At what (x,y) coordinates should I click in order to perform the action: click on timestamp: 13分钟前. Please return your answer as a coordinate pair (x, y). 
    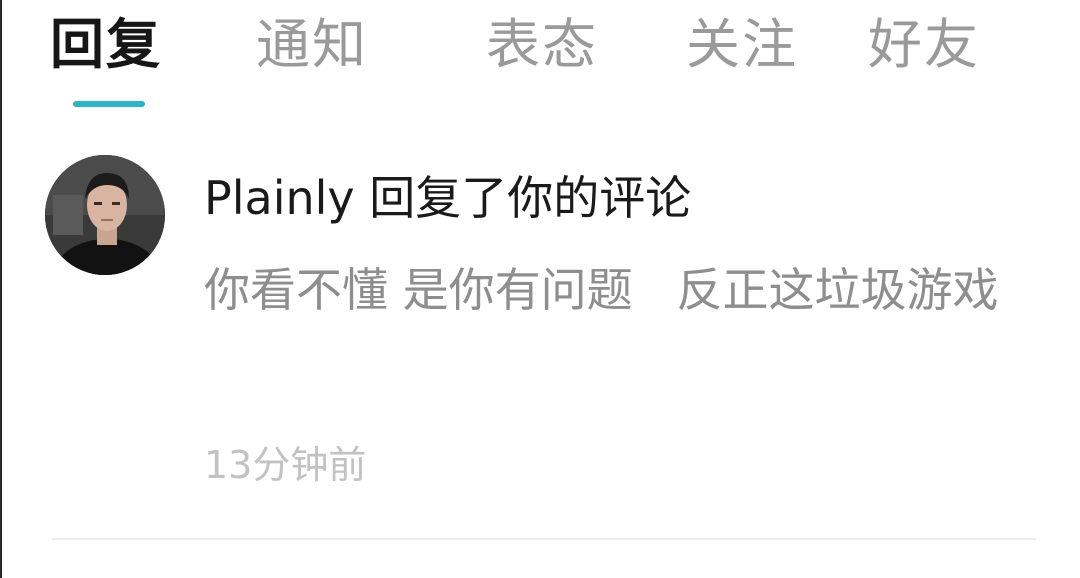
    Looking at the image, I should click on (285, 465).